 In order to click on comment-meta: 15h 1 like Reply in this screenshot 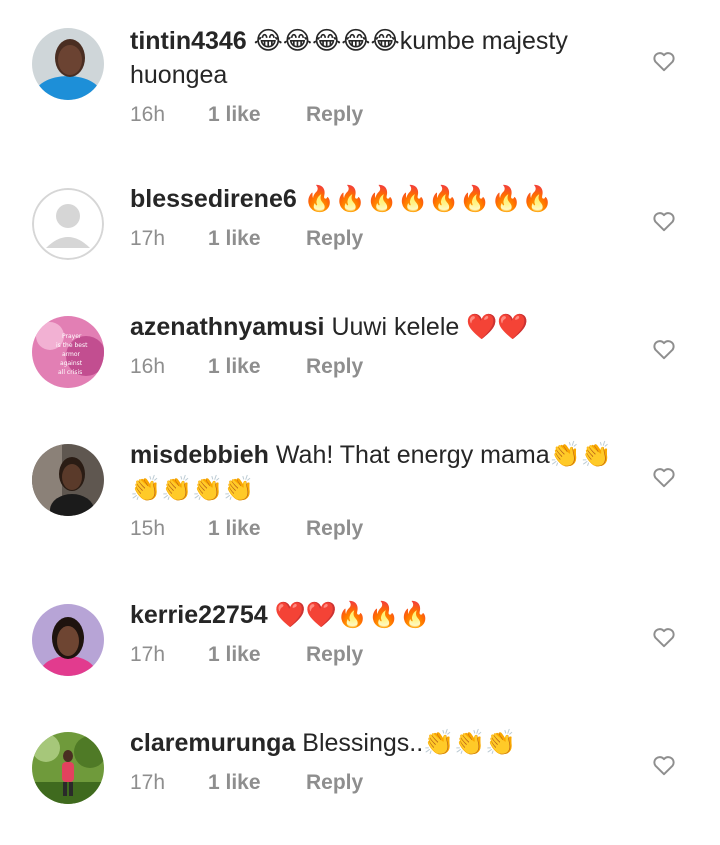, I will do `click(380, 529)`.